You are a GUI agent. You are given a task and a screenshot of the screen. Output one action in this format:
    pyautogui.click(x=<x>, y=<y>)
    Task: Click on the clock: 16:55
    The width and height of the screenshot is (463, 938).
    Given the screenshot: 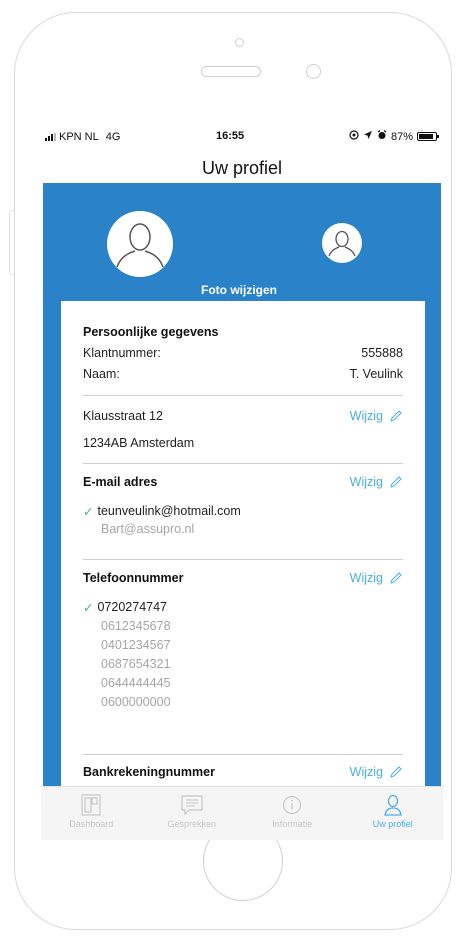 What is the action you would take?
    pyautogui.click(x=230, y=136)
    